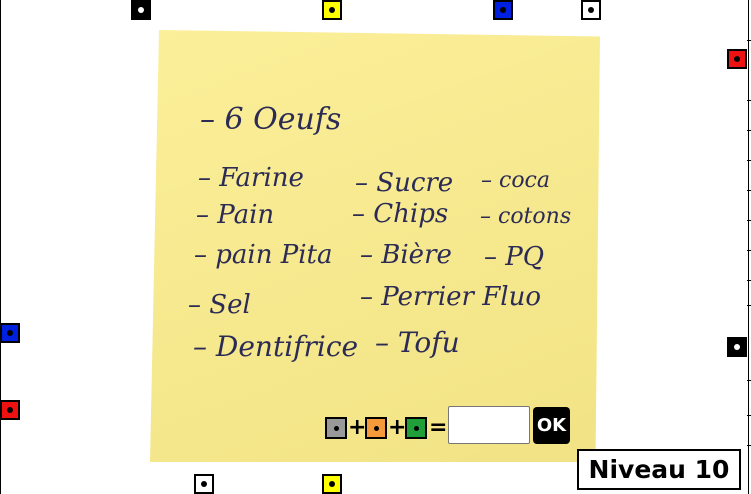 Image resolution: width=751 pixels, height=494 pixels. What do you see at coordinates (263, 255) in the screenshot?
I see `note-line-pain-pita: – pain Pita` at bounding box center [263, 255].